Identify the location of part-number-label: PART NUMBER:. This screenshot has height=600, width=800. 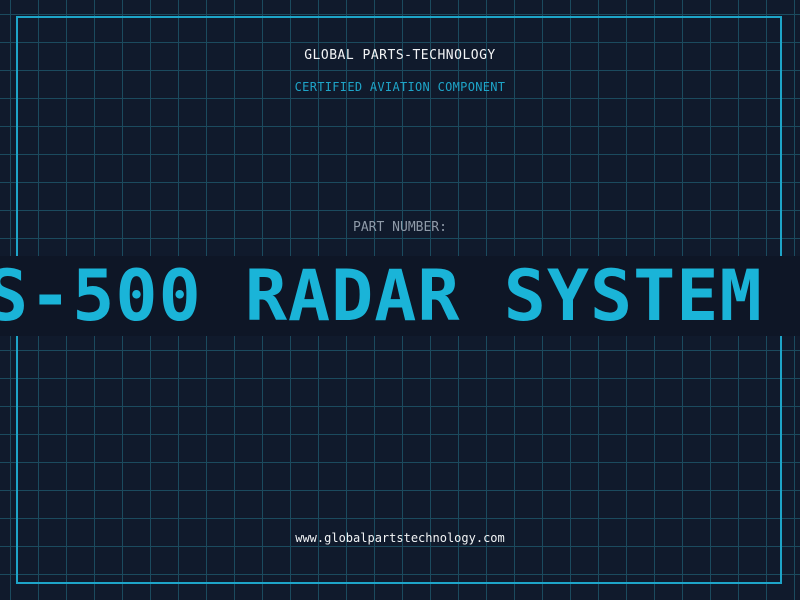
(400, 227).